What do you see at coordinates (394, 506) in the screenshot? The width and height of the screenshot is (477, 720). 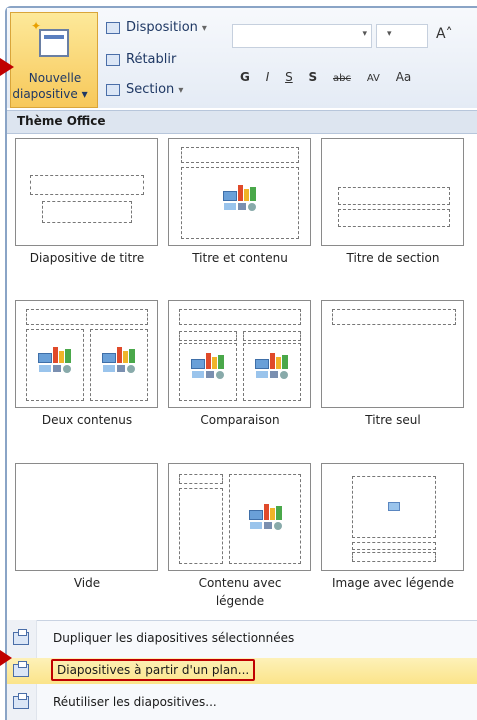 I see `picture-icon` at bounding box center [394, 506].